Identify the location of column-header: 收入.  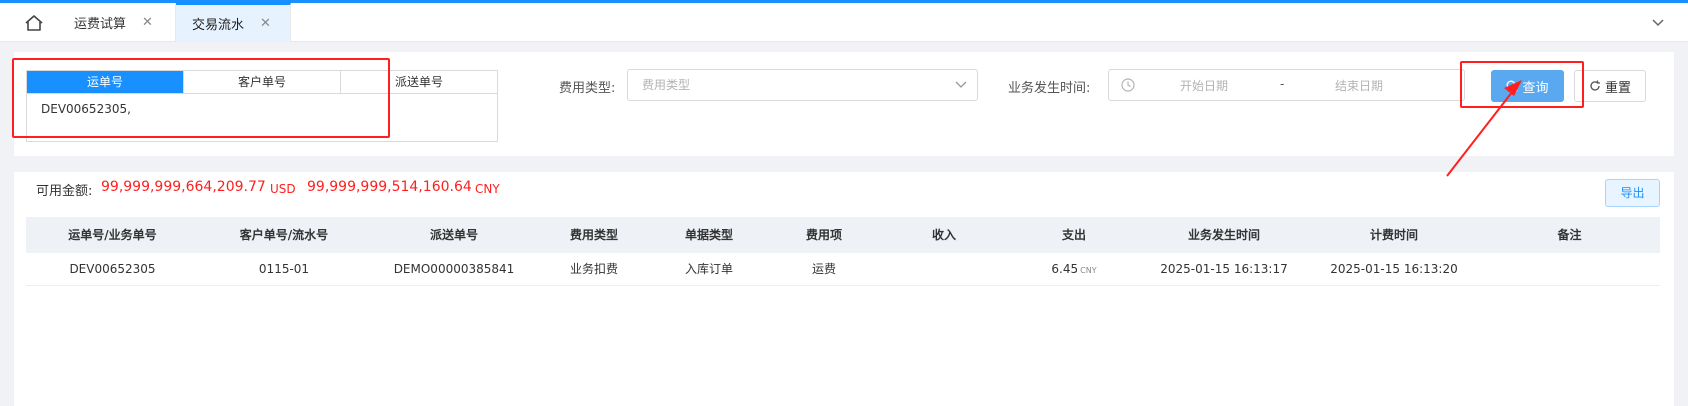
(943, 235).